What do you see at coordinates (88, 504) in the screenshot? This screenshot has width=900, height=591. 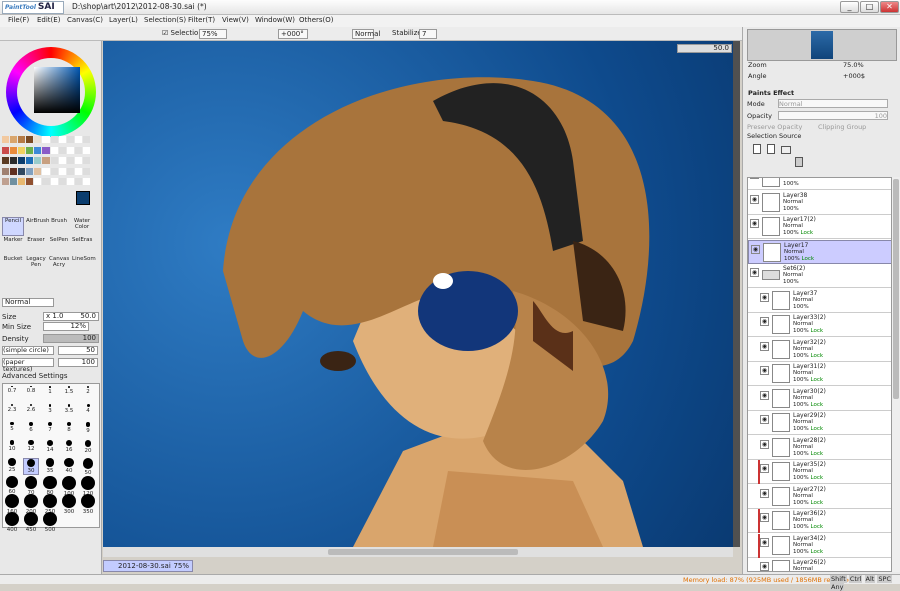 I see `brush-size-preset: 350` at bounding box center [88, 504].